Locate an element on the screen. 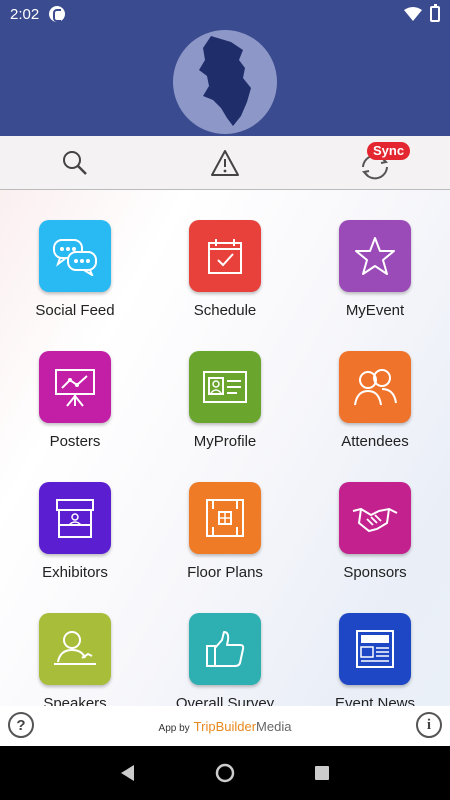  floor-plan-icon is located at coordinates (225, 518).